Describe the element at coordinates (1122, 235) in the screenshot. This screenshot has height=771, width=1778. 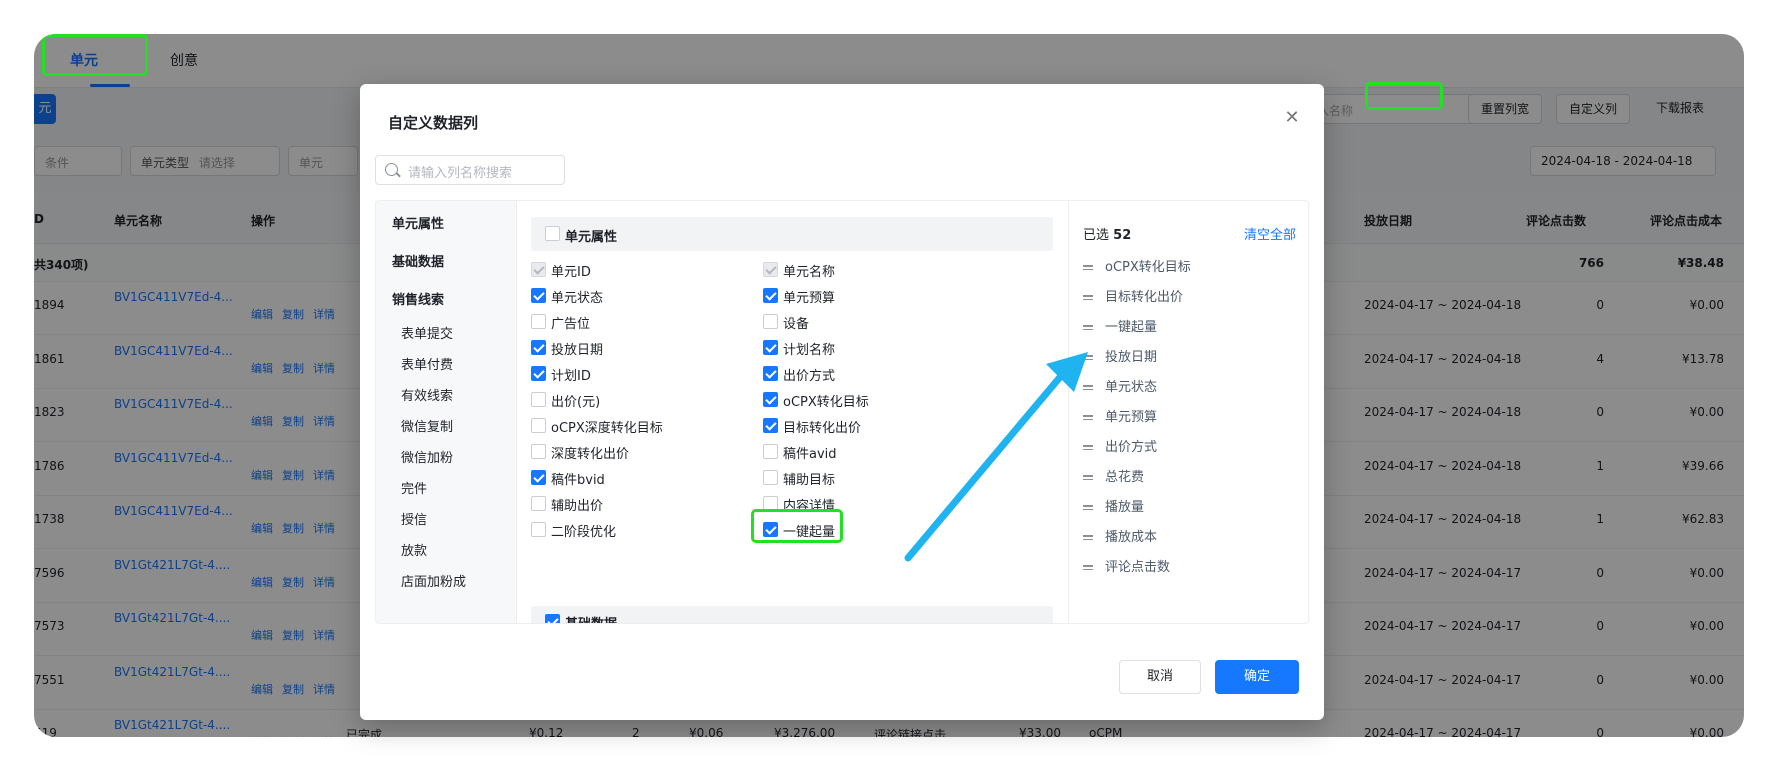
I see `selected-number: 52` at that location.